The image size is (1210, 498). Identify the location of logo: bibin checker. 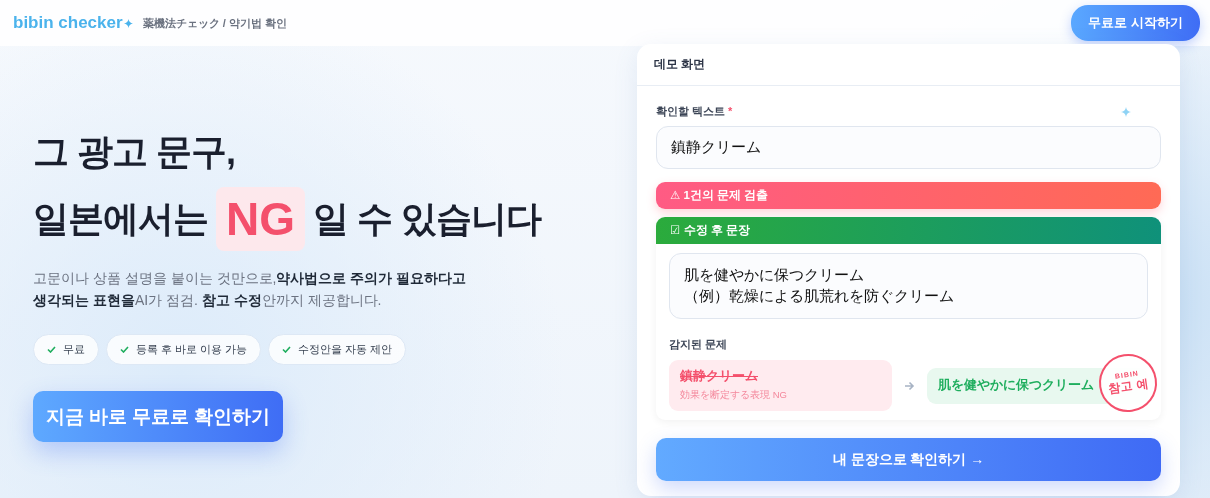
(68, 23).